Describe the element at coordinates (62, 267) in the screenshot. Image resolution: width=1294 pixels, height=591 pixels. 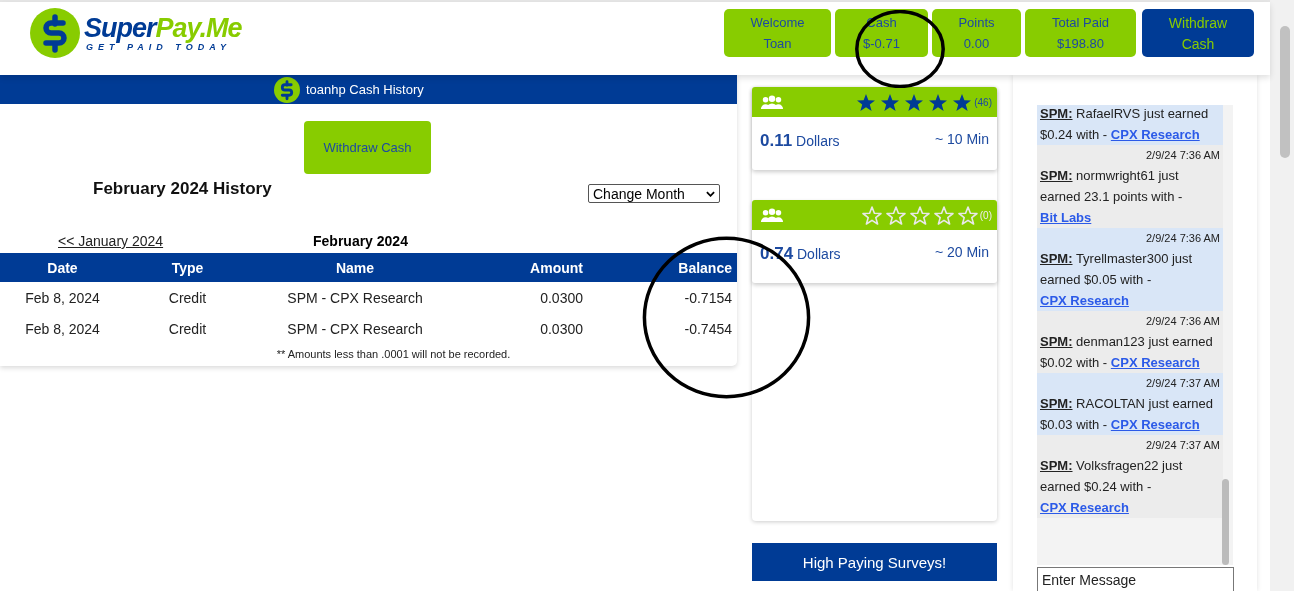
I see `column-header: Date` at that location.